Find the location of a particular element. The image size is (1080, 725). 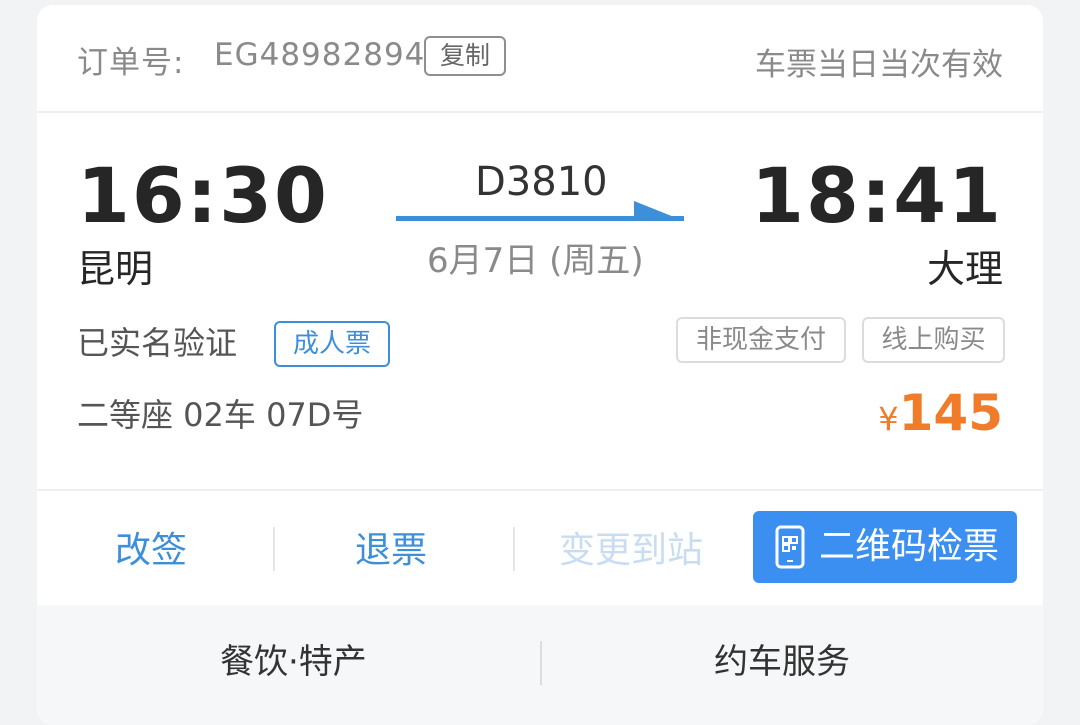

qr-check-label: 二维码检票 is located at coordinates (909, 546).